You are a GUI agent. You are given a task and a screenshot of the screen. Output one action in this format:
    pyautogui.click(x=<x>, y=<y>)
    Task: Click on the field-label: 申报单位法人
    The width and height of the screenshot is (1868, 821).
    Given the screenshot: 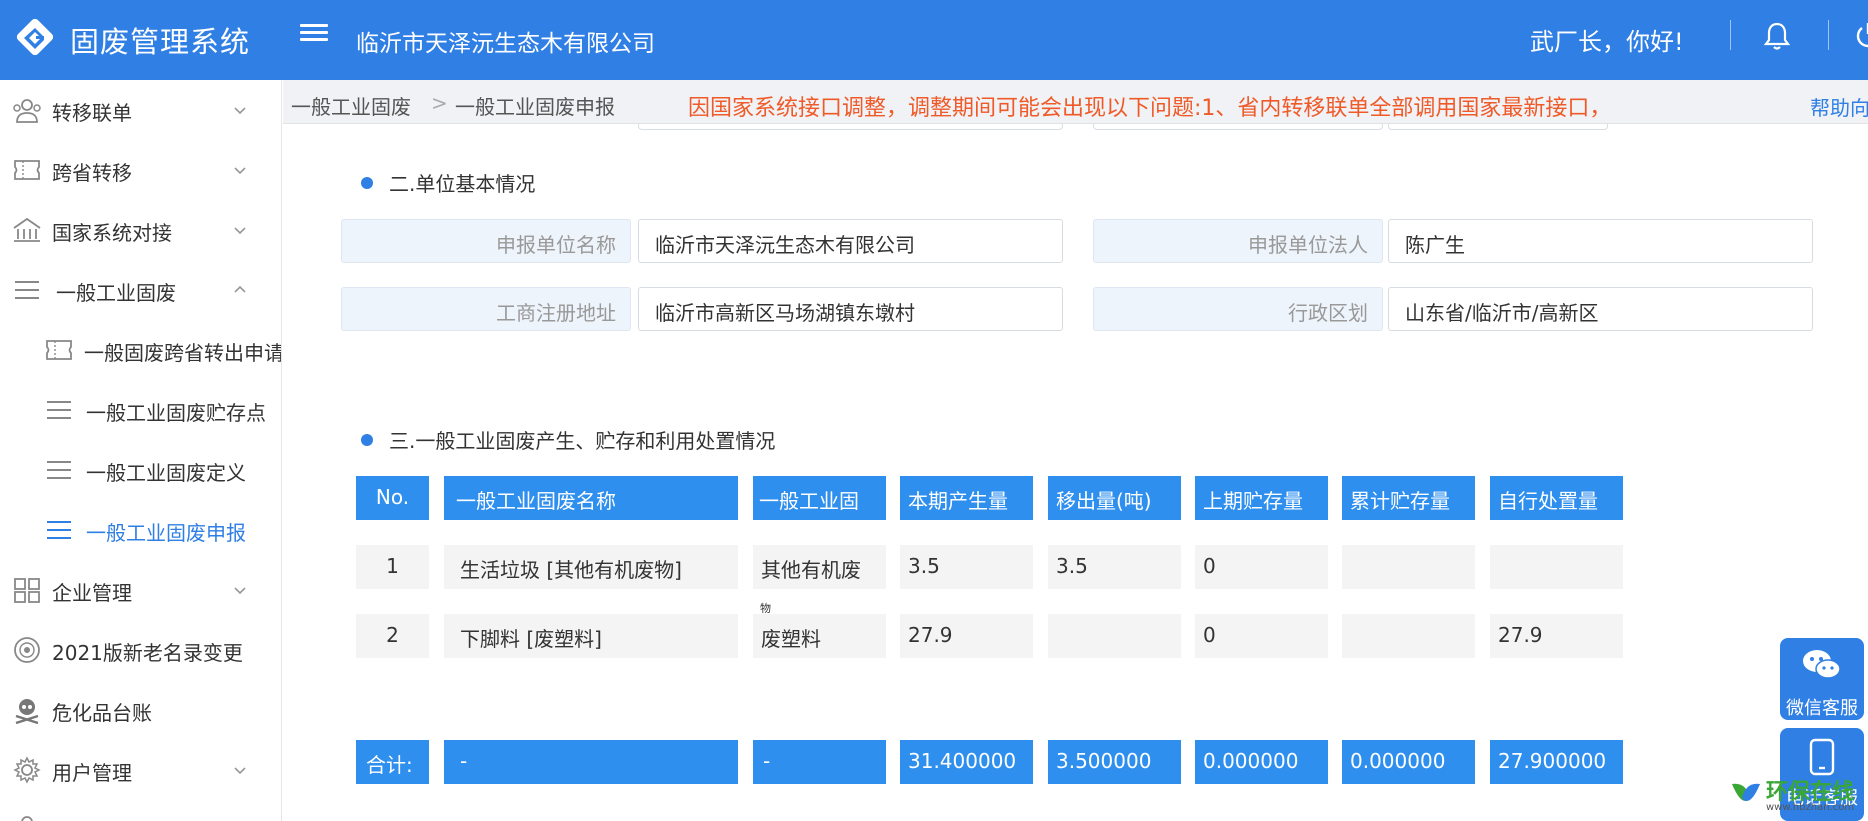 What is the action you would take?
    pyautogui.click(x=1238, y=241)
    